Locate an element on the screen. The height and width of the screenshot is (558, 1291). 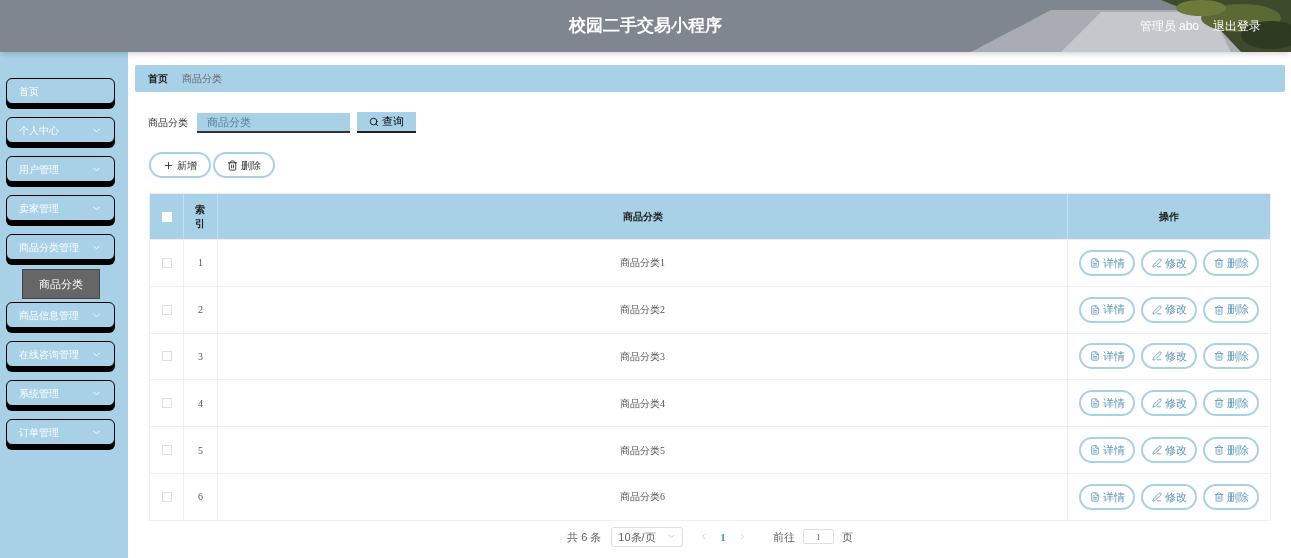
total-count: 共 6 条 is located at coordinates (584, 537).